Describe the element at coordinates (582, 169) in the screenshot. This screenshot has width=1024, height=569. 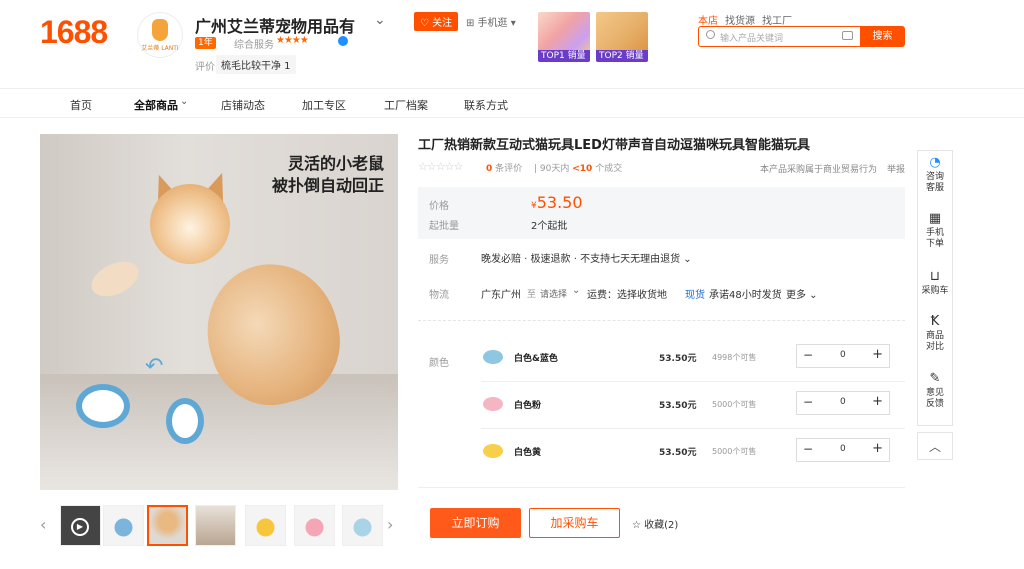
I see `sales-number: <10` at that location.